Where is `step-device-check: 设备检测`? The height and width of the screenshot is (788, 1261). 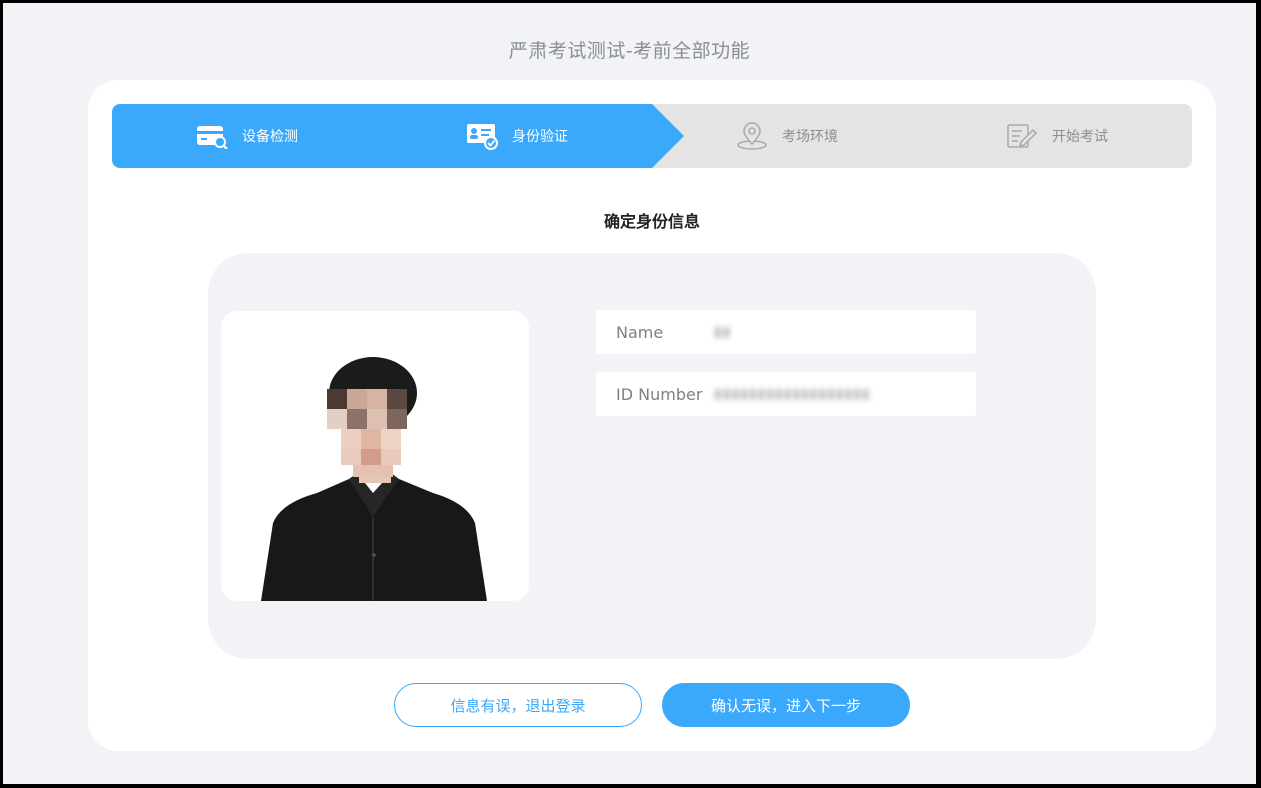
step-device-check: 设备检测 is located at coordinates (247, 136).